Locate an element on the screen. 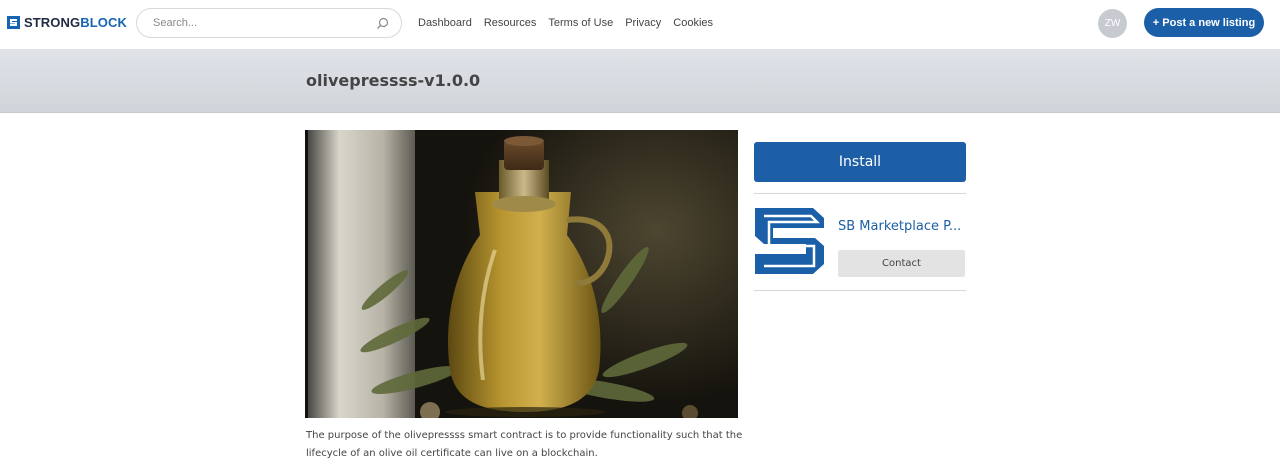 Image resolution: width=1280 pixels, height=468 pixels. post-new-listing-button: + Post a new listing is located at coordinates (1204, 22).